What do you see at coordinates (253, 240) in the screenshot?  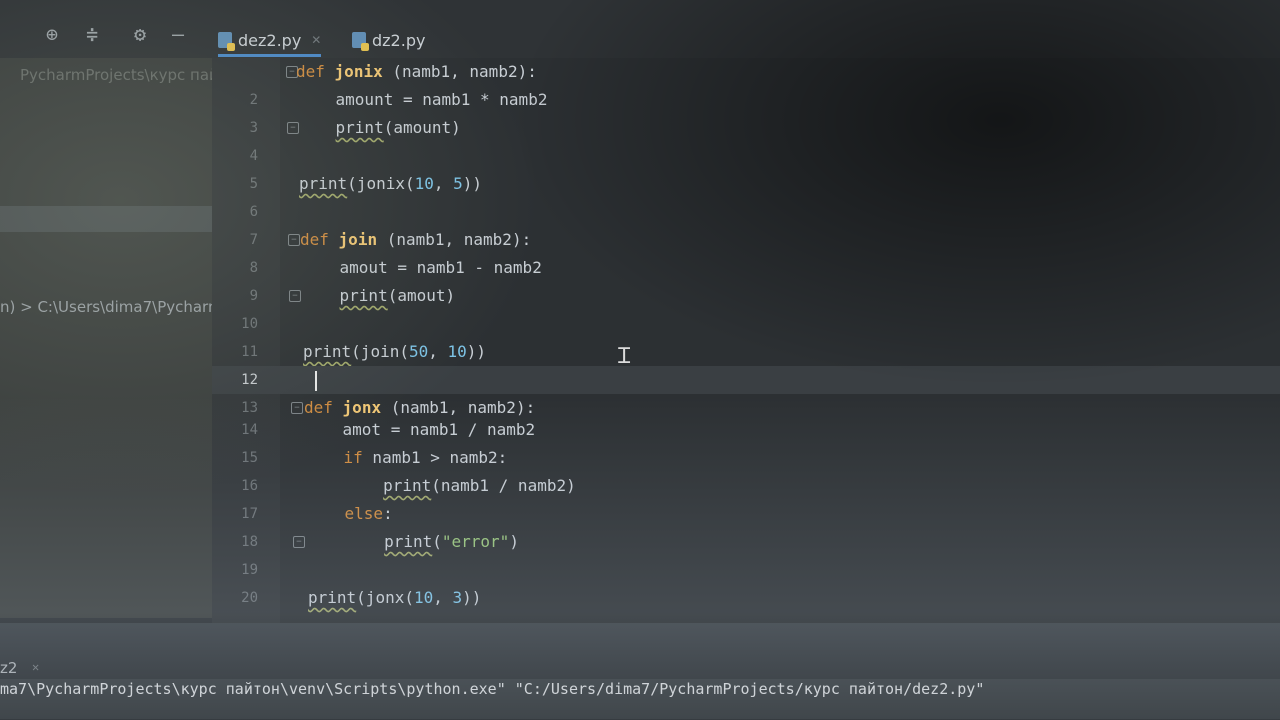 I see `line-number: 7` at bounding box center [253, 240].